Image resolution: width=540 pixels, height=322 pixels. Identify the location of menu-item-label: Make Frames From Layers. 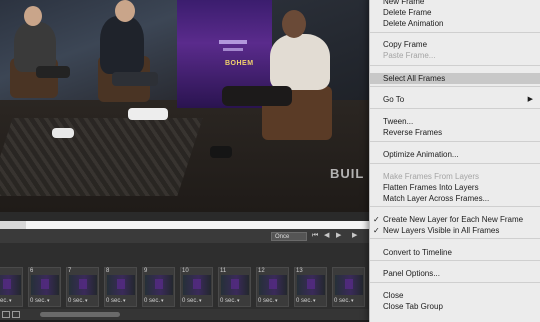
(431, 176).